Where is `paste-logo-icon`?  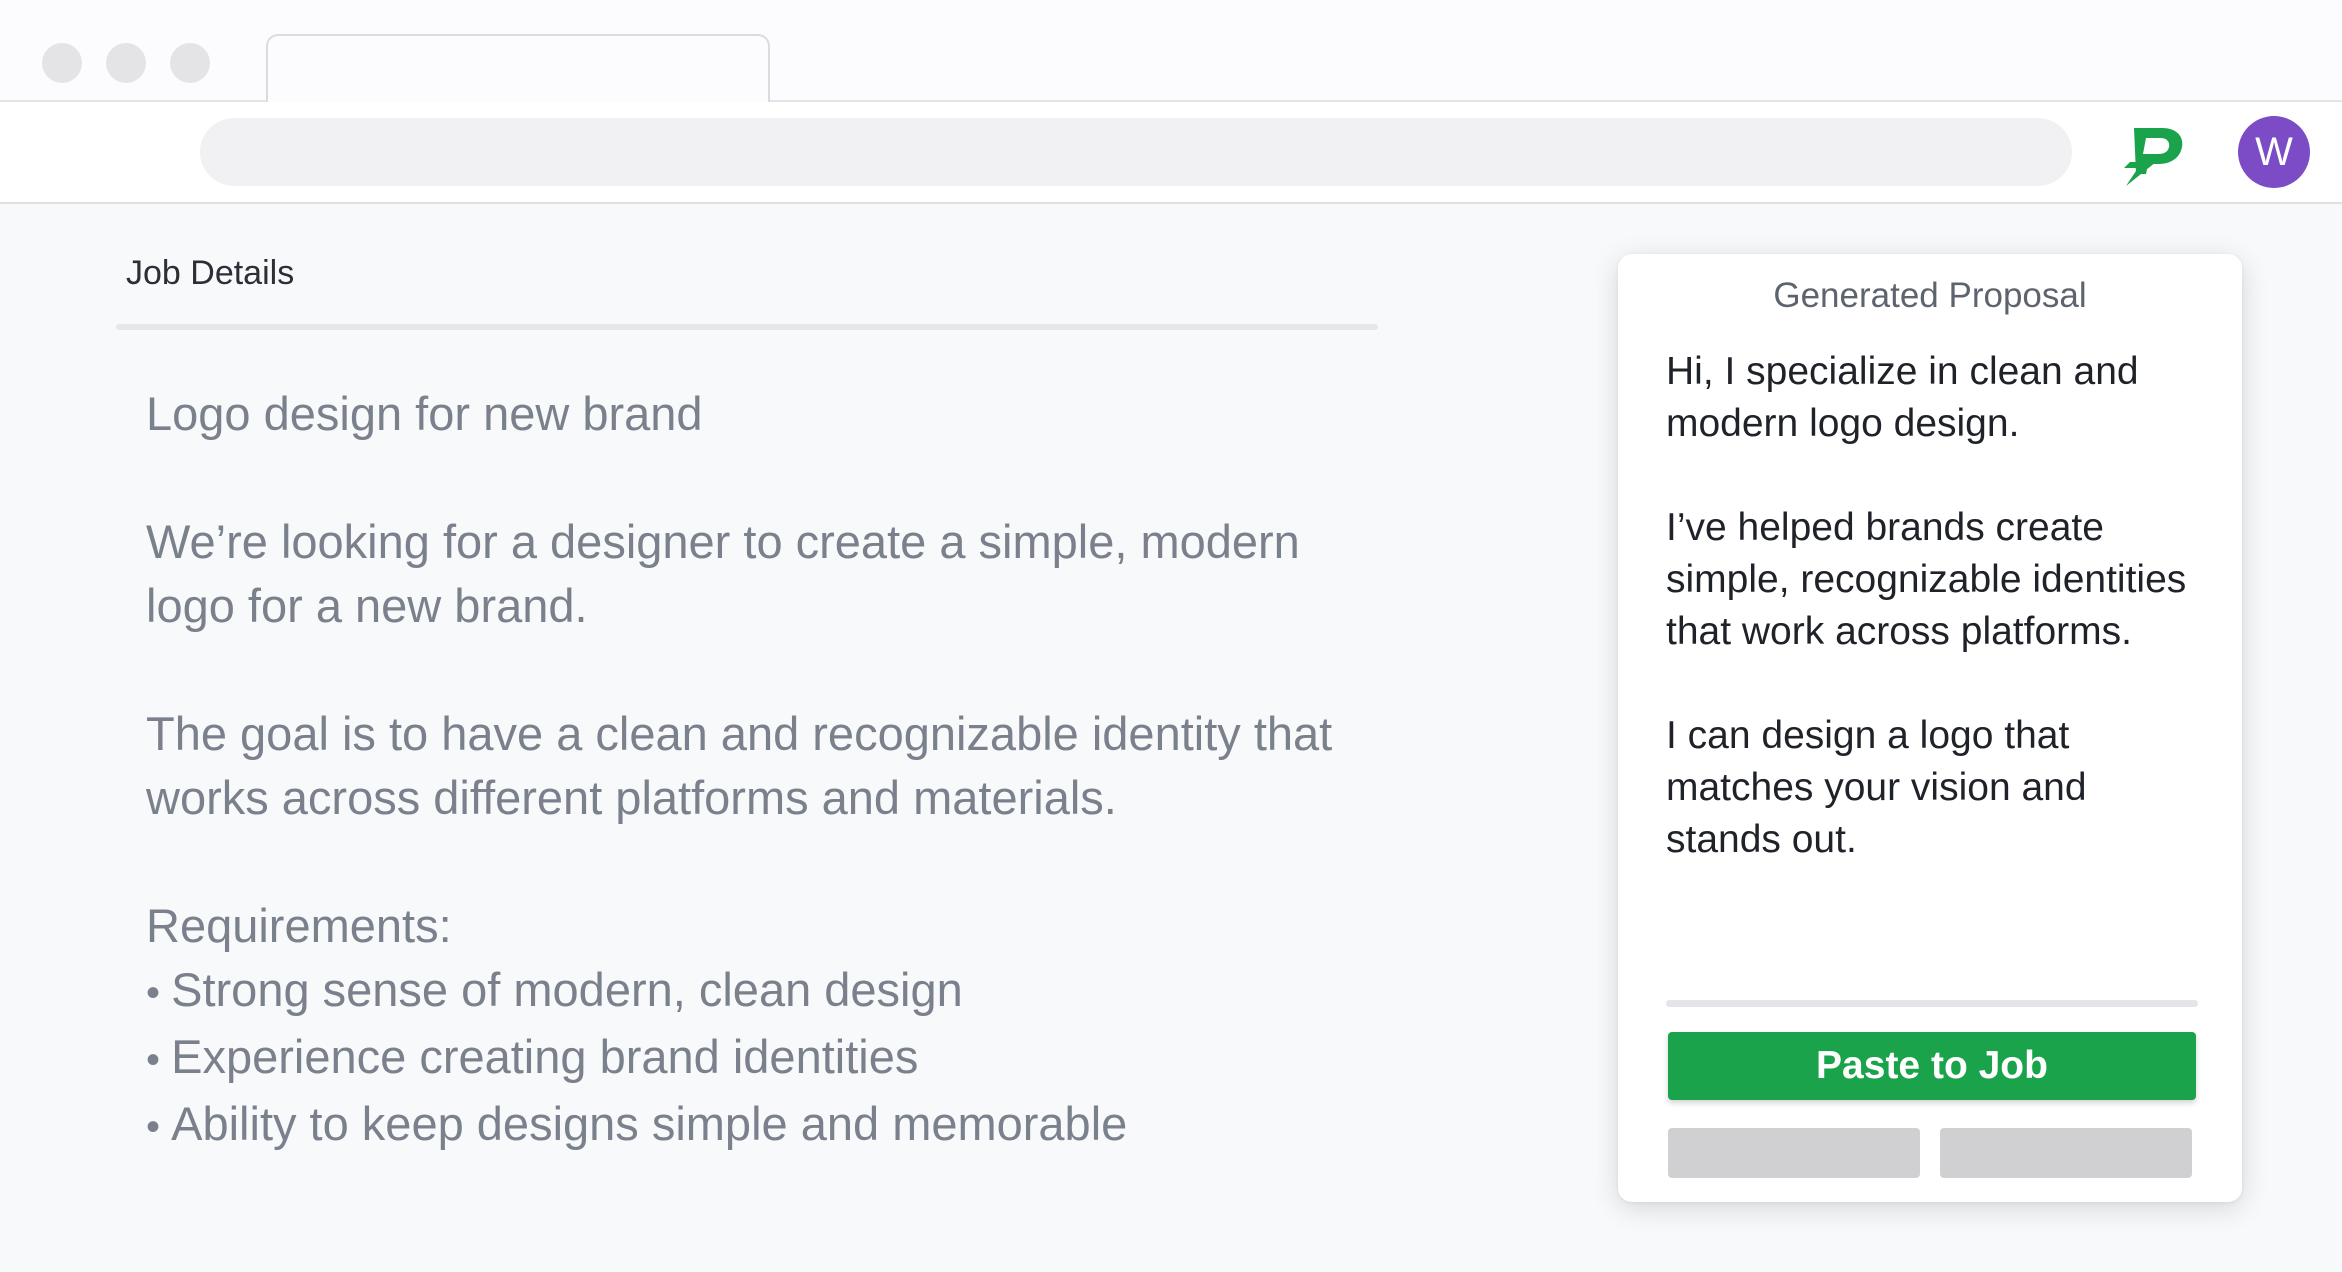 paste-logo-icon is located at coordinates (2154, 154).